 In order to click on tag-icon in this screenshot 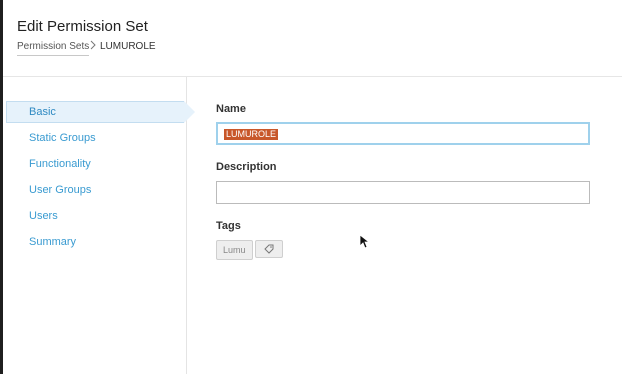, I will do `click(269, 249)`.